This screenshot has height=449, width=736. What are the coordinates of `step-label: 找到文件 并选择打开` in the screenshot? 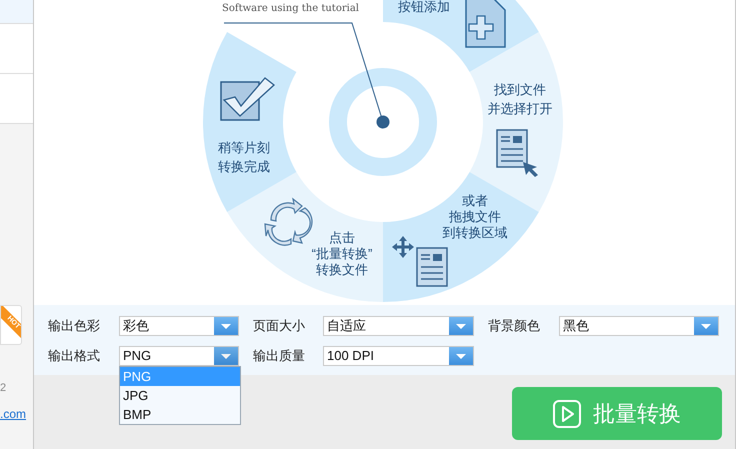 It's located at (520, 99).